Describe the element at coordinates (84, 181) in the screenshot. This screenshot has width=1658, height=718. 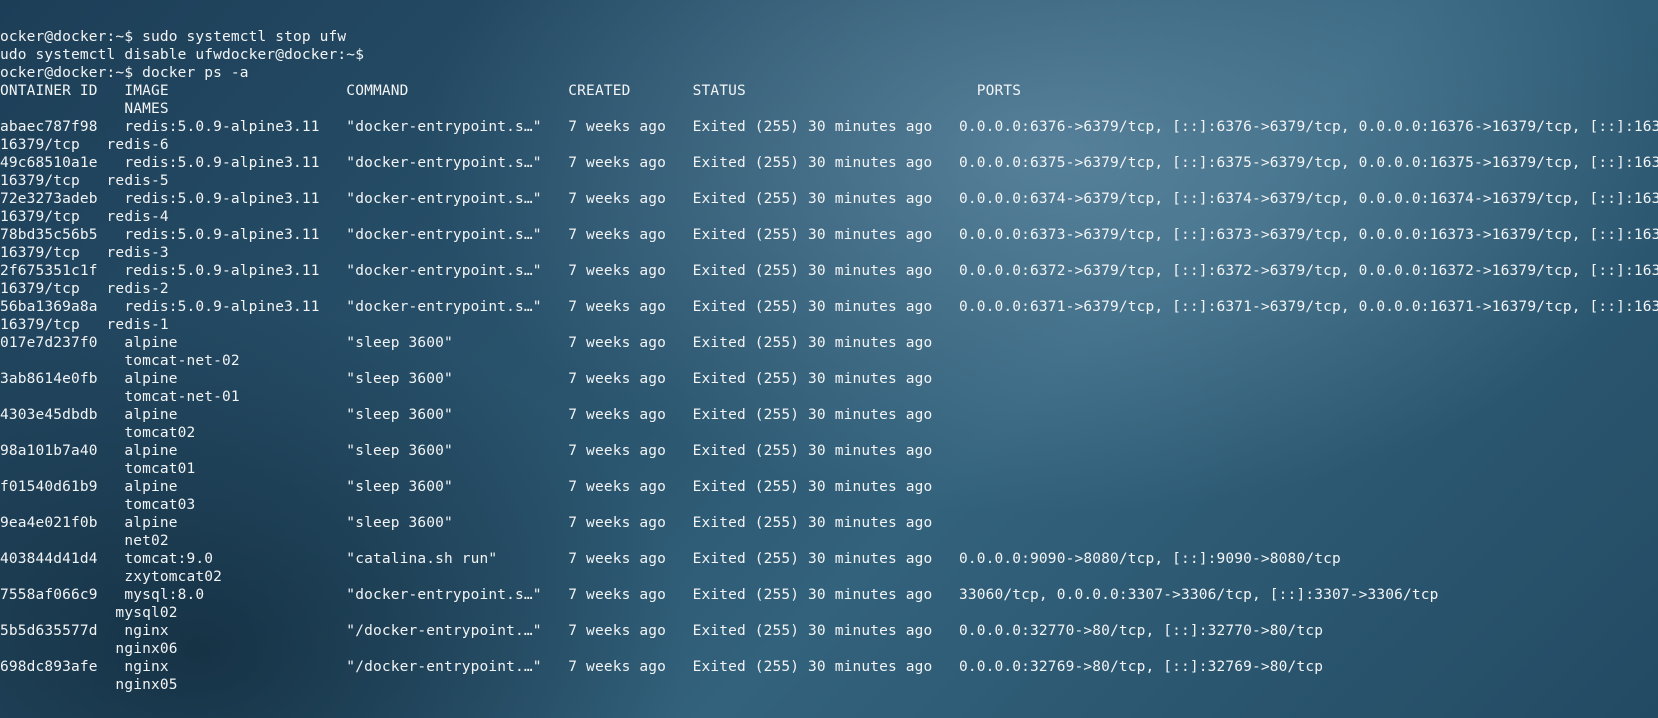
I see `table-row: 16379/tcp redis-5` at that location.